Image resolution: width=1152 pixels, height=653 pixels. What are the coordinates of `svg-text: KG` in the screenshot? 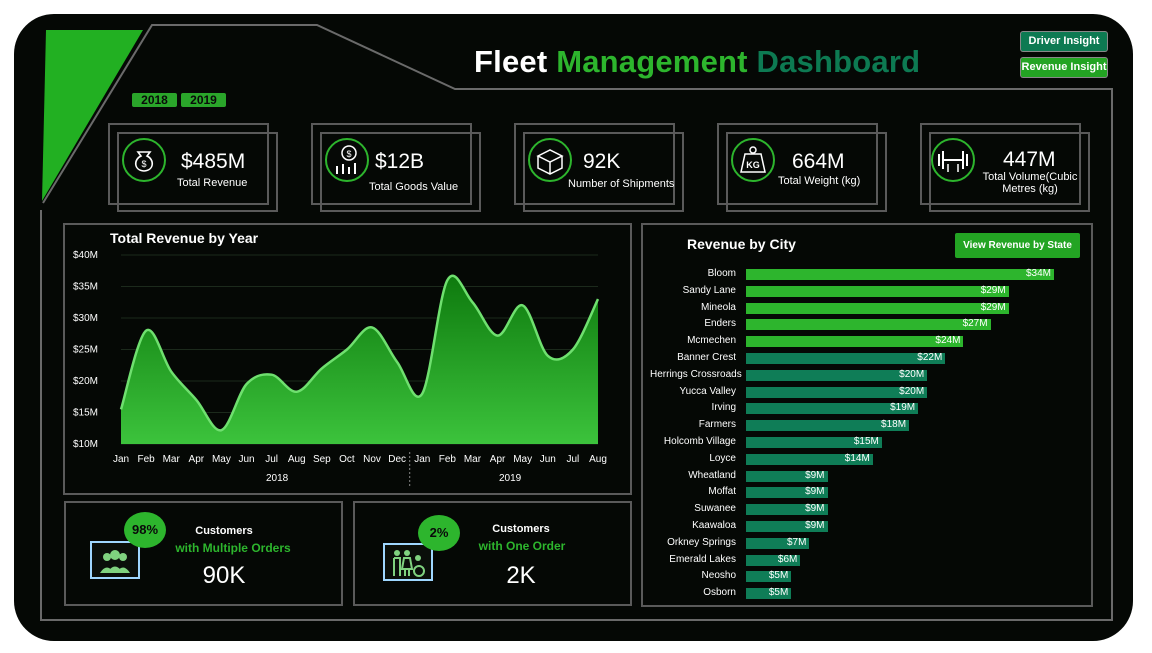 It's located at (753, 165).